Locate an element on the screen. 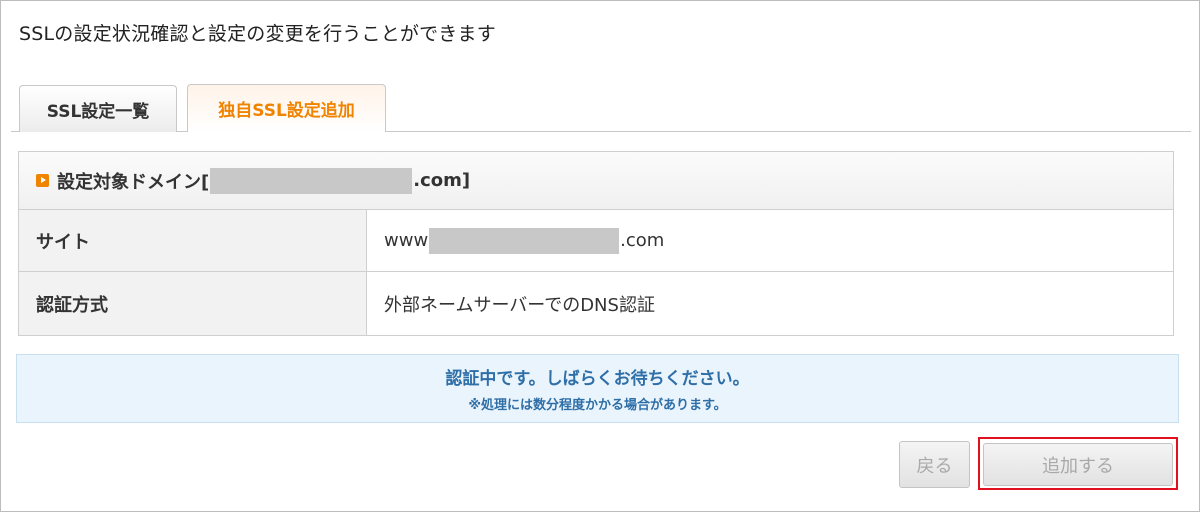 The image size is (1200, 512). table-row-auth: 認証方式 外部ネームサーバーでのDNS認証 is located at coordinates (596, 303).